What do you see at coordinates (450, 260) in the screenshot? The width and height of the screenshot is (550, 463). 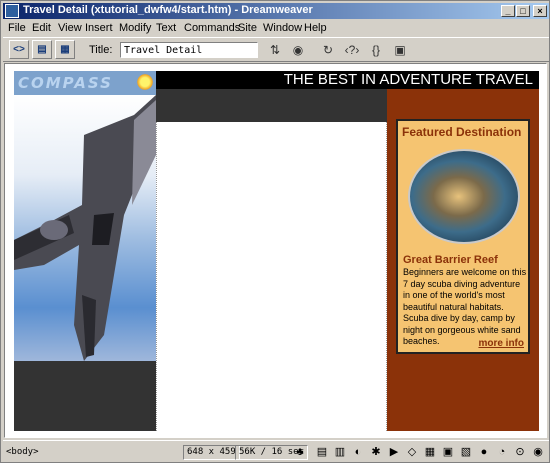 I see `destination-name: Great Barrier Reef` at bounding box center [450, 260].